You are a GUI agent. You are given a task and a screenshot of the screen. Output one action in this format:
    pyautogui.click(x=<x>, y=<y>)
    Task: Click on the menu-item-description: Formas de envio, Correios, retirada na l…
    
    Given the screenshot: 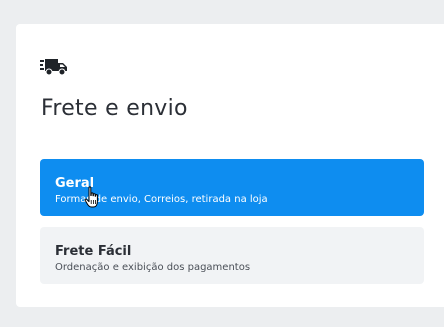 What is the action you would take?
    pyautogui.click(x=161, y=199)
    